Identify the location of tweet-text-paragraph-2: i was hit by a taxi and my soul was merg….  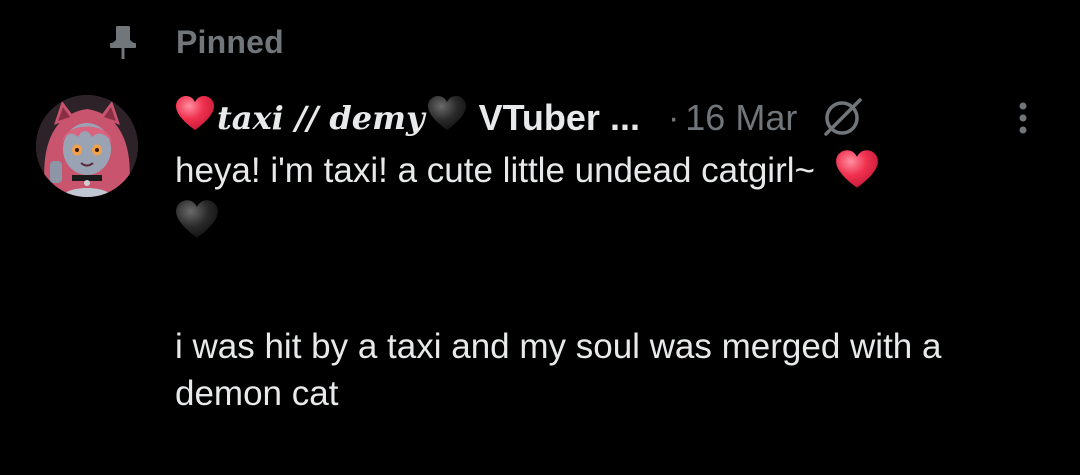
(558, 369).